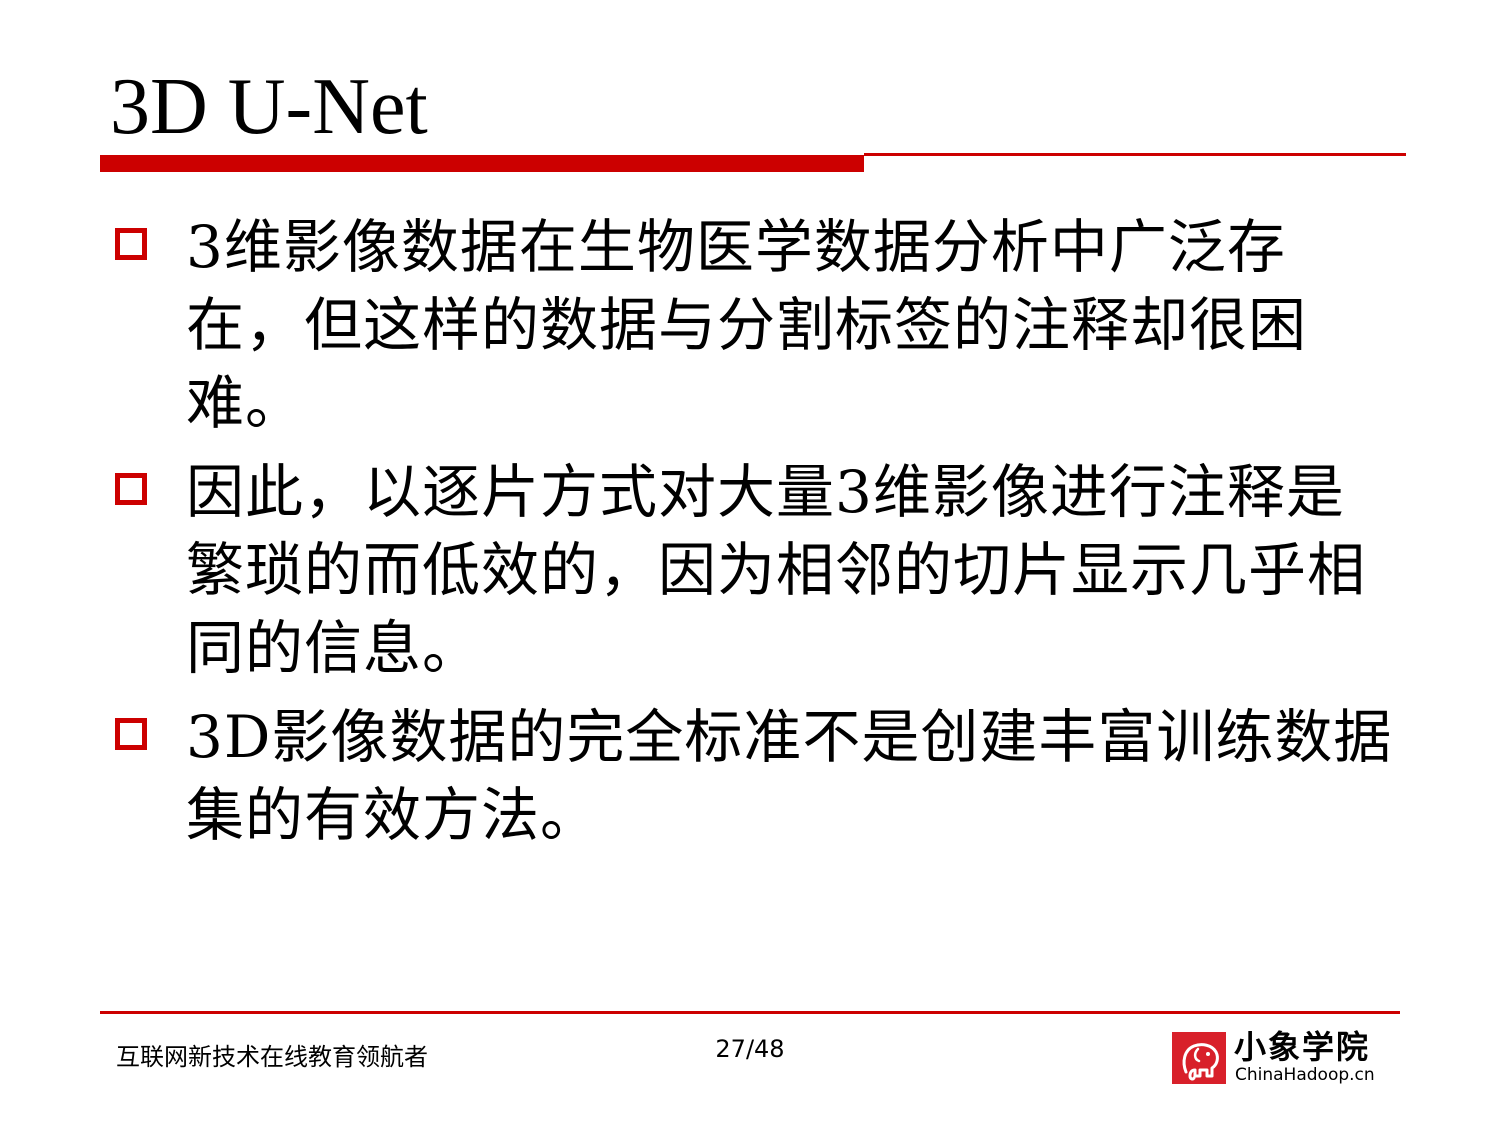 The height and width of the screenshot is (1125, 1500). I want to click on bullet-item: 3D影像数据的完全标准不是创建丰富训练数据集的有效方法。, so click(760, 776).